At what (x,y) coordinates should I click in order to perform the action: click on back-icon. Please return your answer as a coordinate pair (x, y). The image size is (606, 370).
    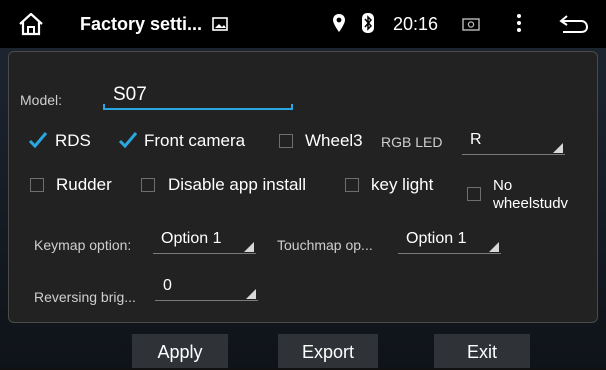
    Looking at the image, I should click on (574, 24).